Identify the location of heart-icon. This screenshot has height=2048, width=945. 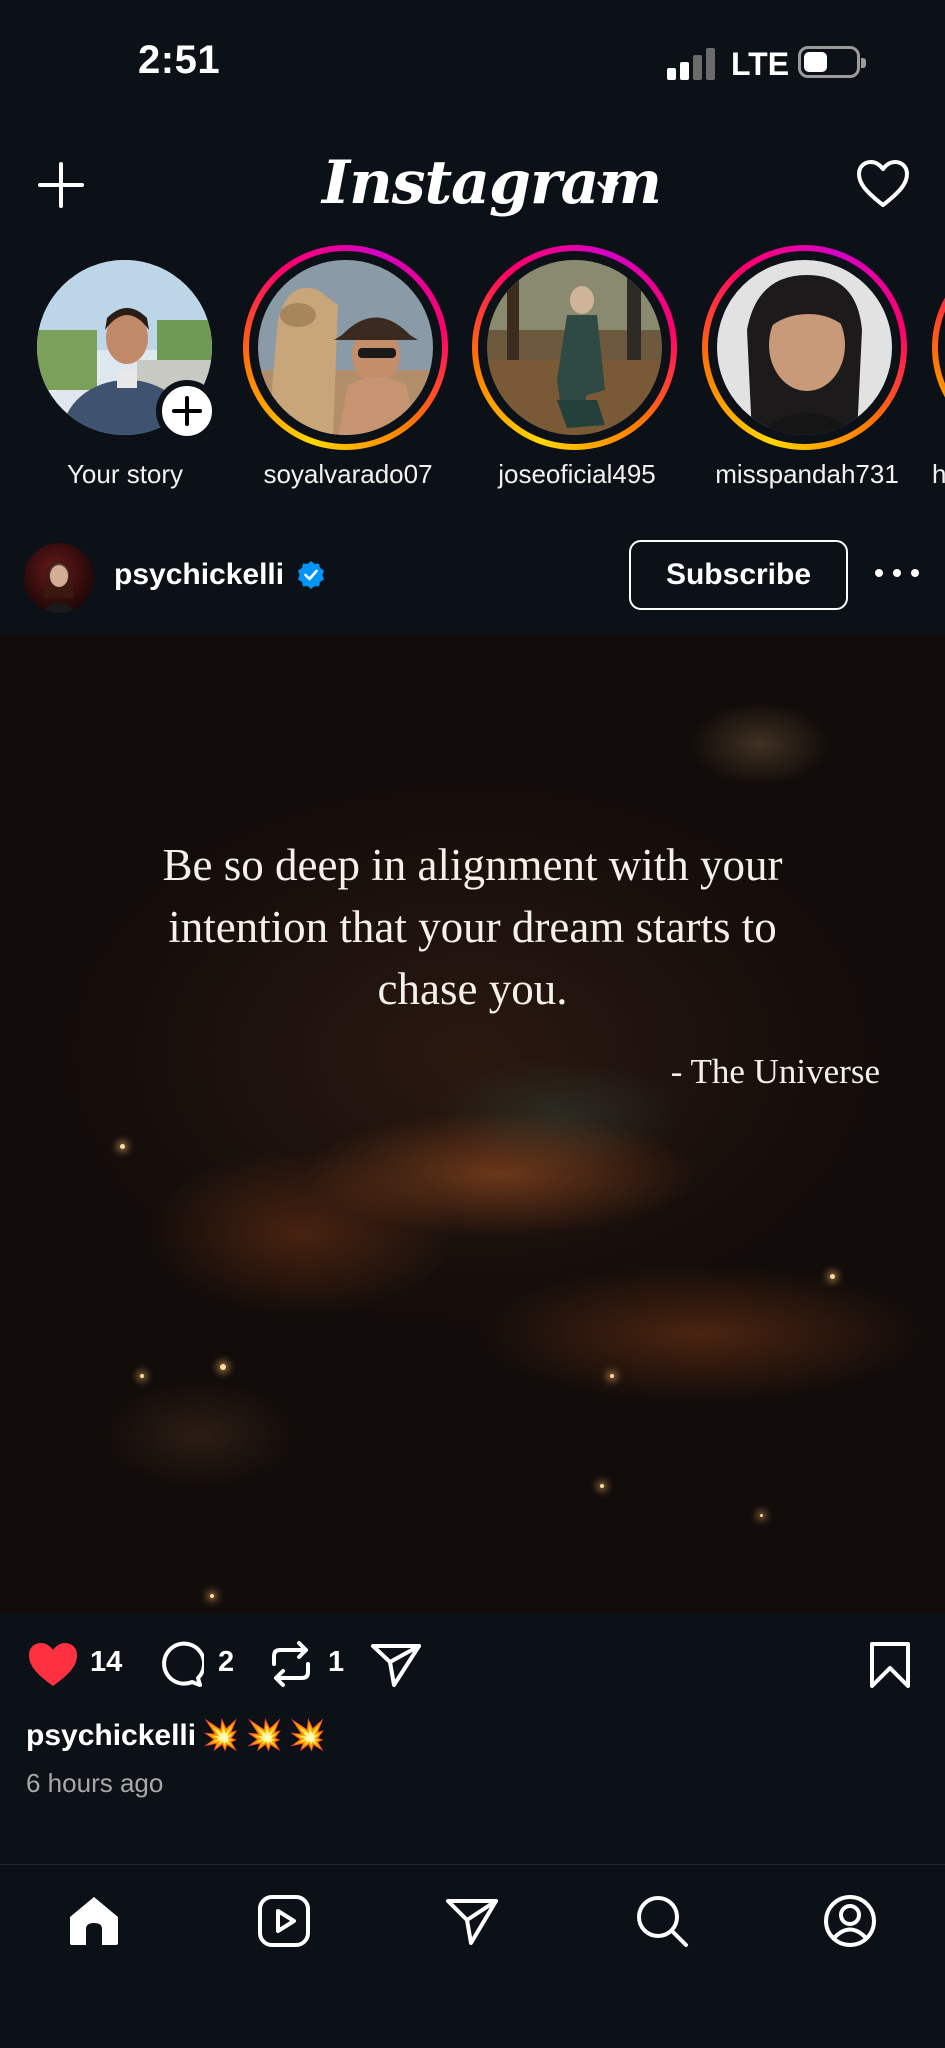
(883, 184).